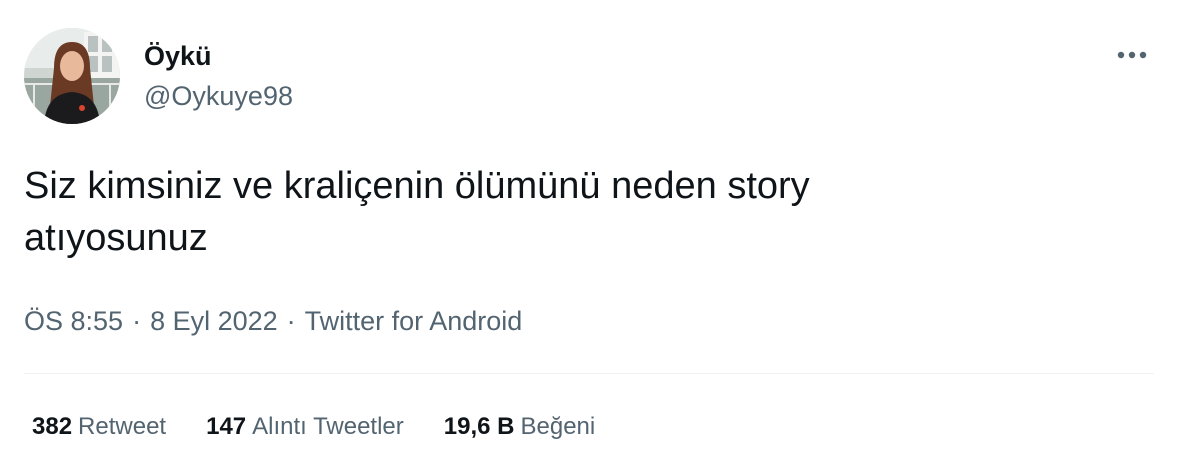 Image resolution: width=1180 pixels, height=472 pixels. Describe the element at coordinates (328, 426) in the screenshot. I see `quote-tweets-label: Alıntı Tweetler` at that location.